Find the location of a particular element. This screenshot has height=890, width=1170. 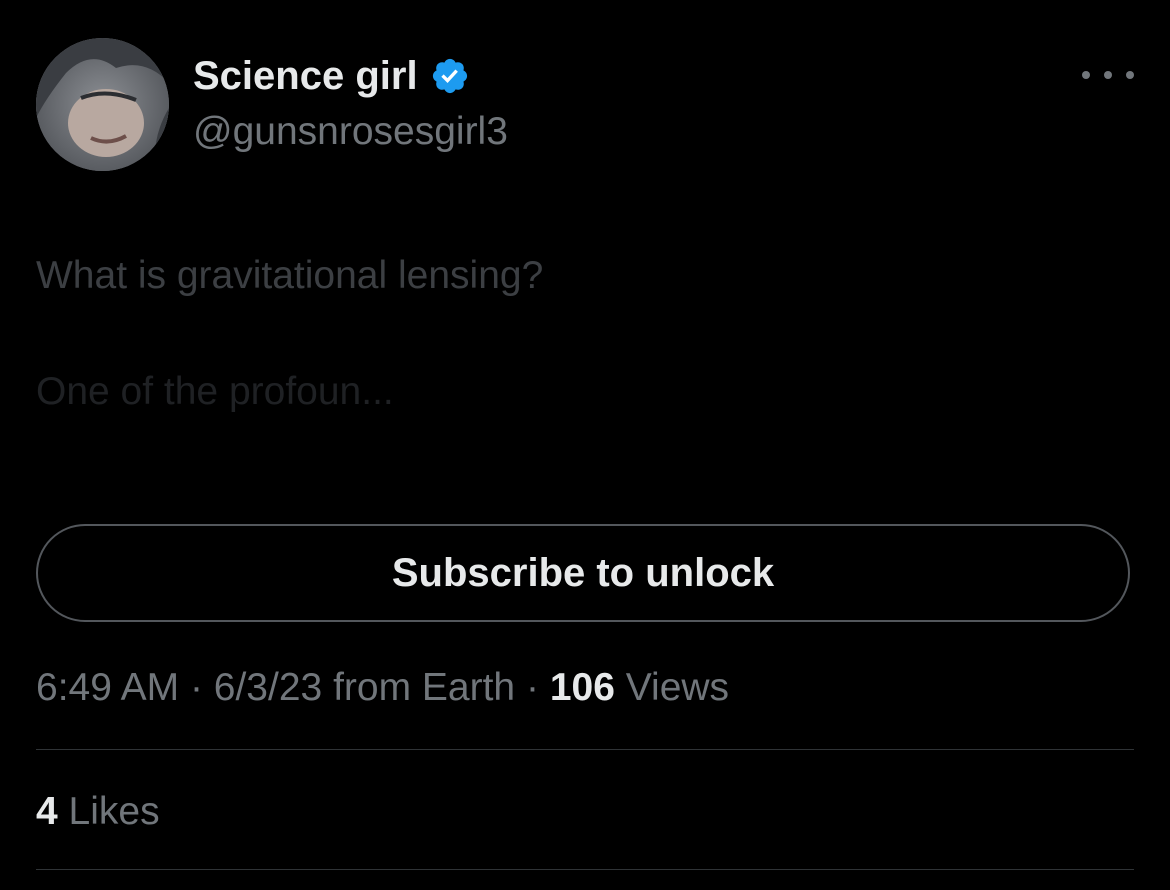

likes-count: 4 is located at coordinates (47, 811).